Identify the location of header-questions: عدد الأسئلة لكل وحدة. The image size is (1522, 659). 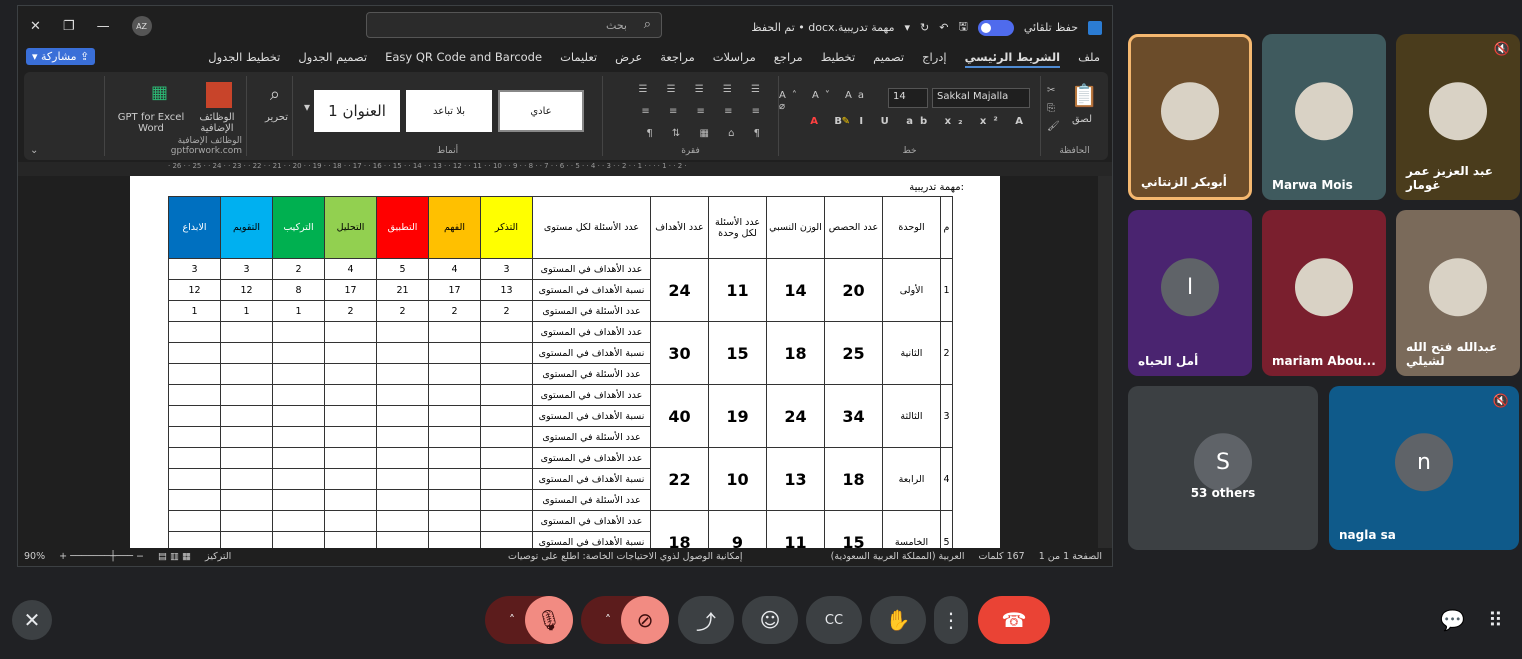
(737, 227).